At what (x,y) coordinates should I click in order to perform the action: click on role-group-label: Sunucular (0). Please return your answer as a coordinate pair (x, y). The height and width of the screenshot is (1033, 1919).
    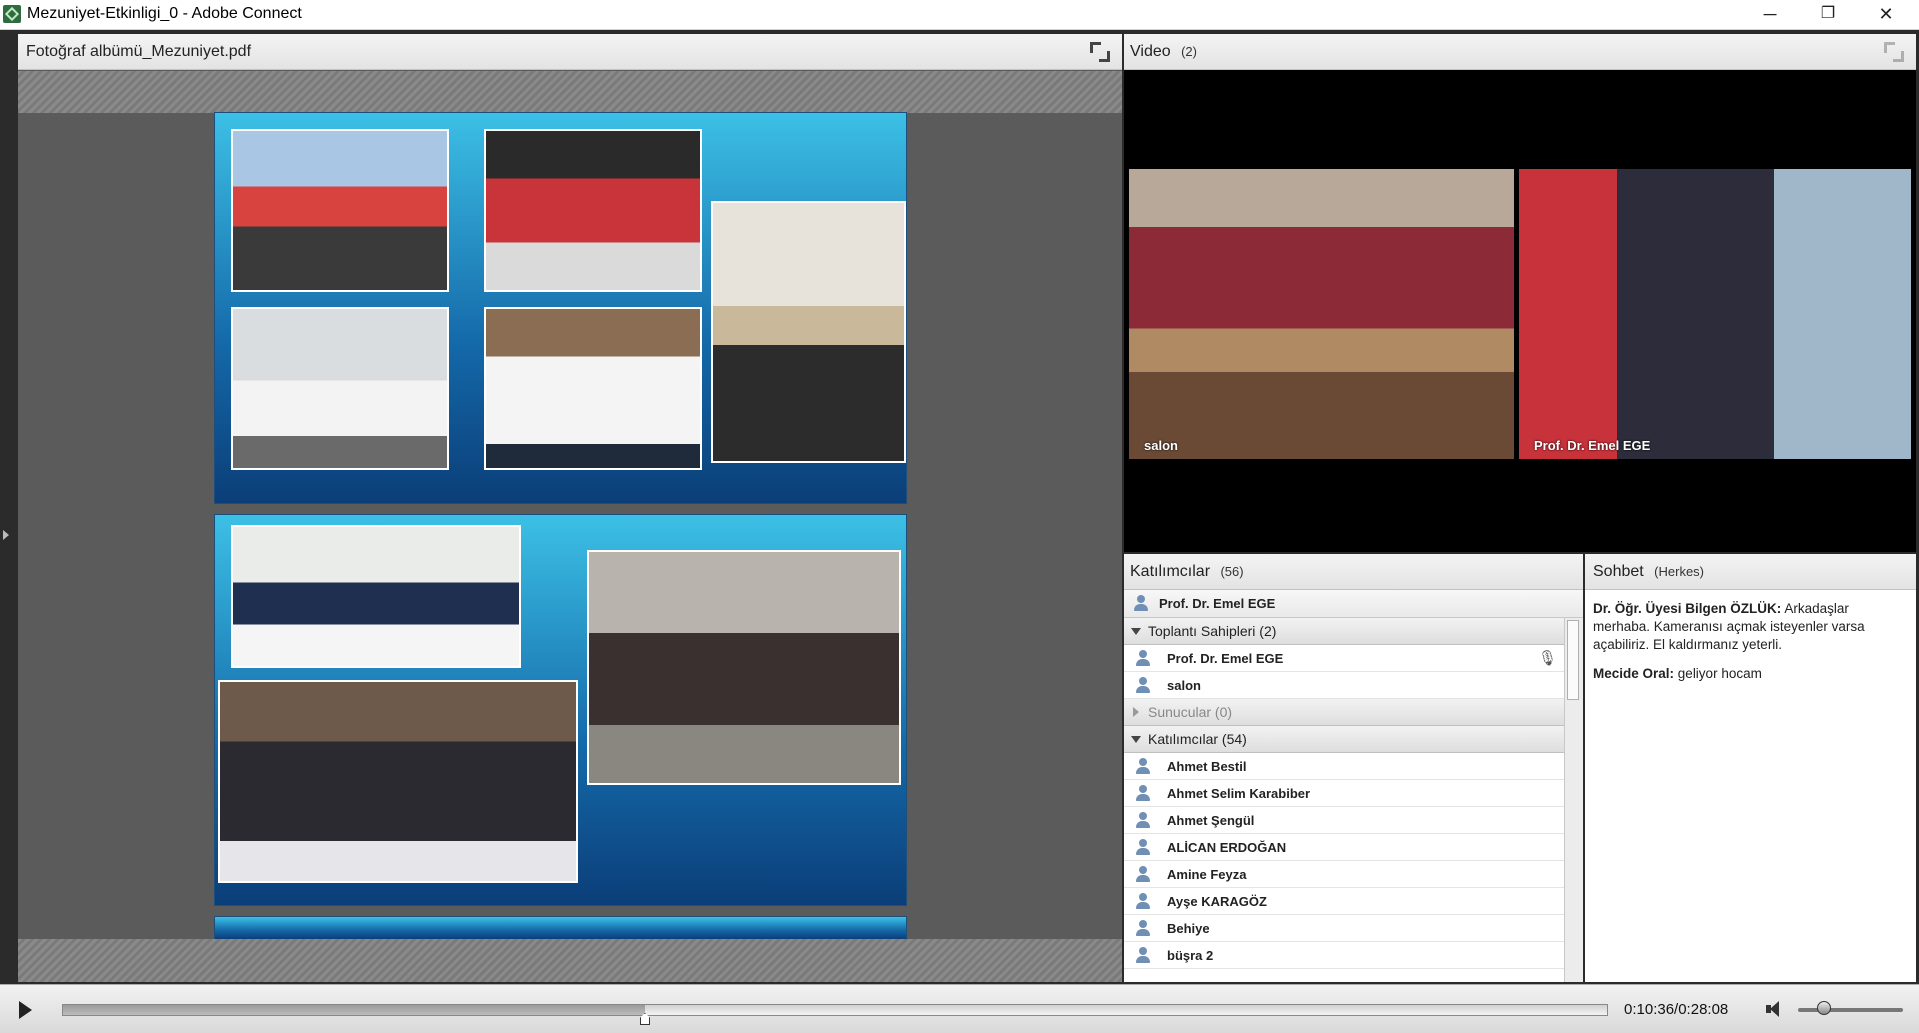
    Looking at the image, I should click on (1190, 712).